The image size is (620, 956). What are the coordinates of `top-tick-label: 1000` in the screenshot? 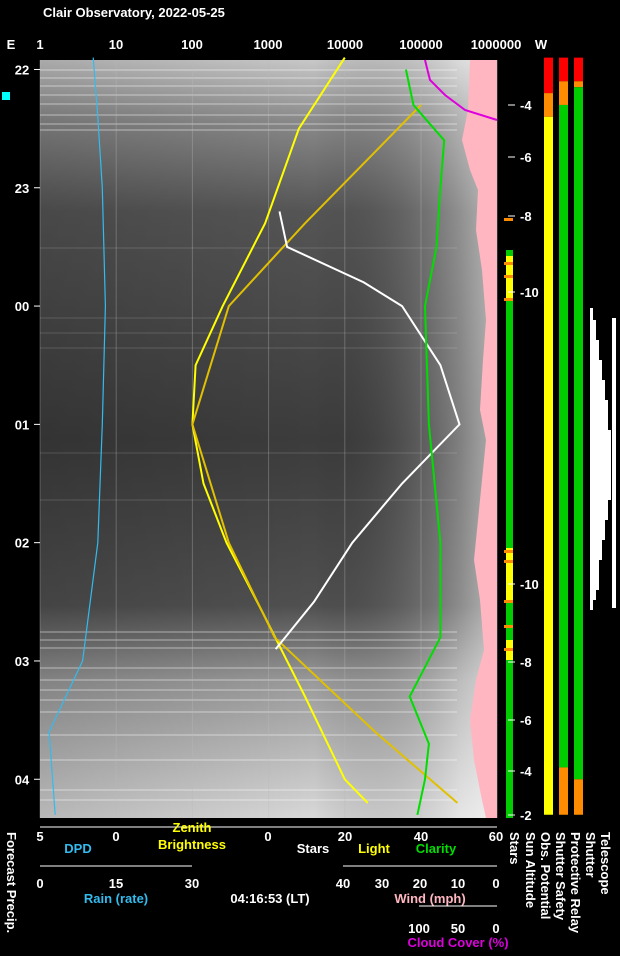 It's located at (268, 44).